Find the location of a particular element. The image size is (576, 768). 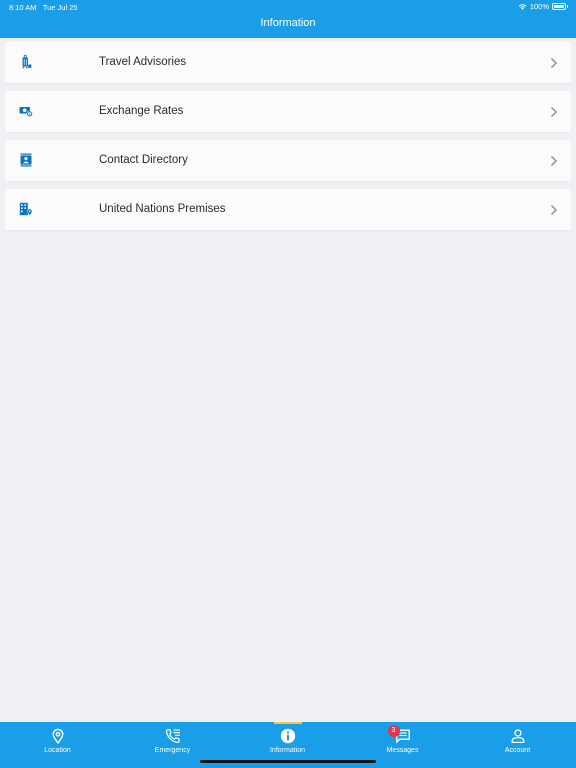

location-pin-icon is located at coordinates (57, 736).